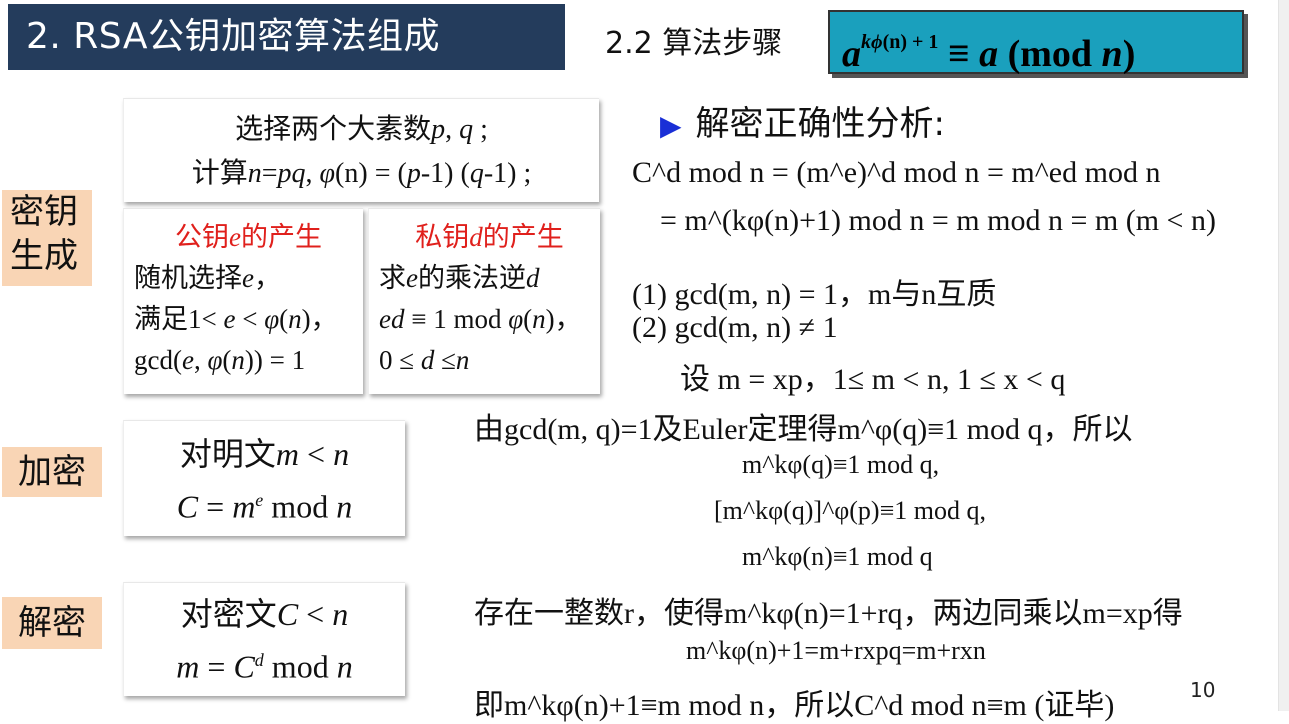  What do you see at coordinates (850, 510) in the screenshot?
I see `proof-eq-2: [m^kφ(q)]^φ(p)≡1 mod q,` at bounding box center [850, 510].